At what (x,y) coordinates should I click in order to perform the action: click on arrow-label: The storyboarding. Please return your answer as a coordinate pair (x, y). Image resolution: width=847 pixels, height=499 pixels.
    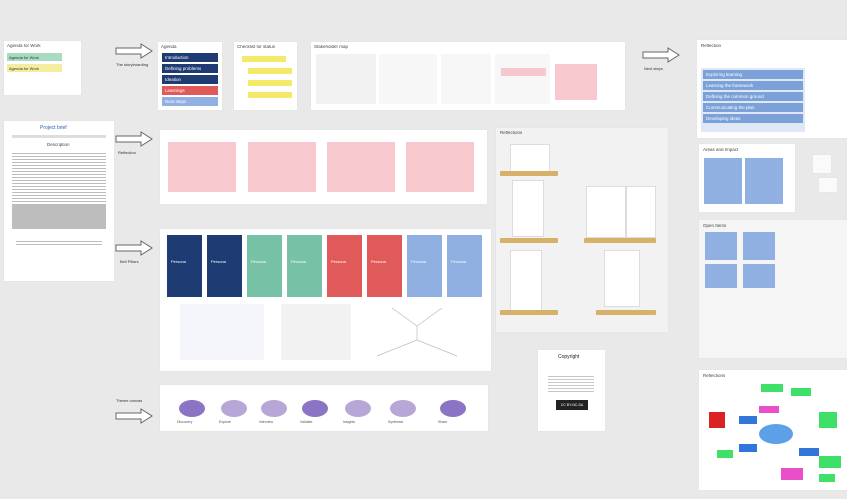
    Looking at the image, I should click on (132, 64).